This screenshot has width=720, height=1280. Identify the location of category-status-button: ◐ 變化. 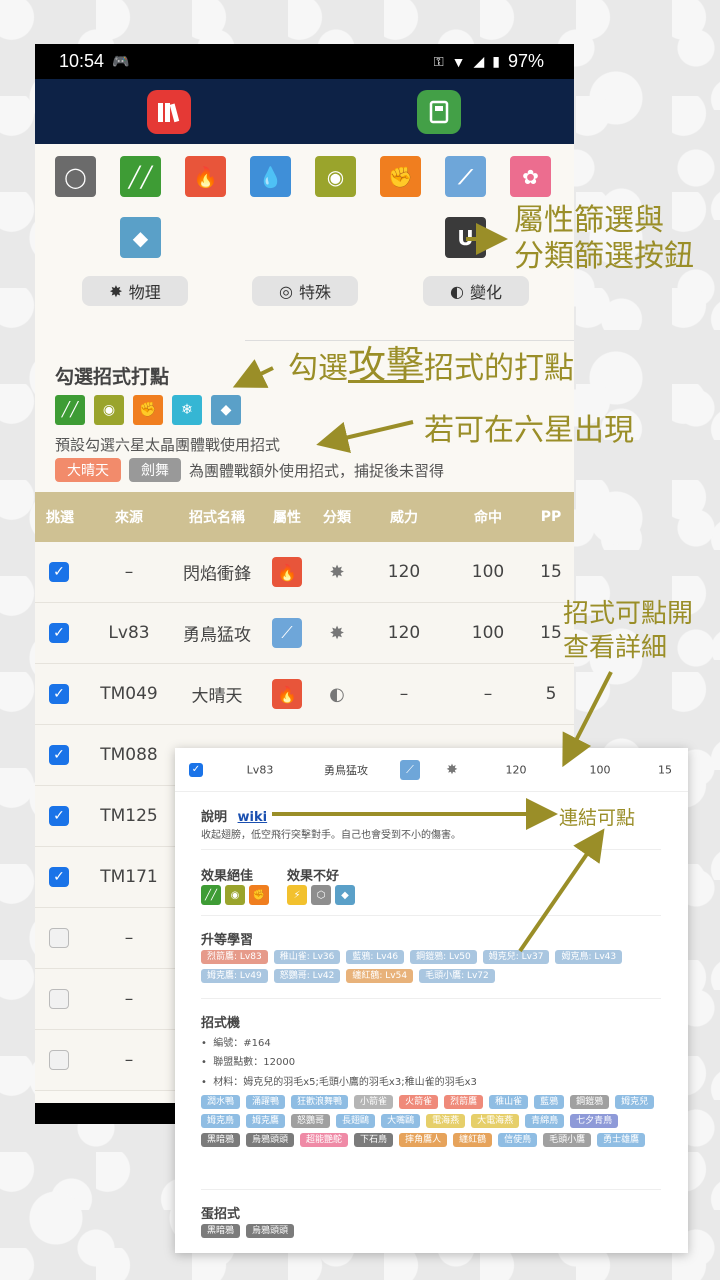
(476, 291).